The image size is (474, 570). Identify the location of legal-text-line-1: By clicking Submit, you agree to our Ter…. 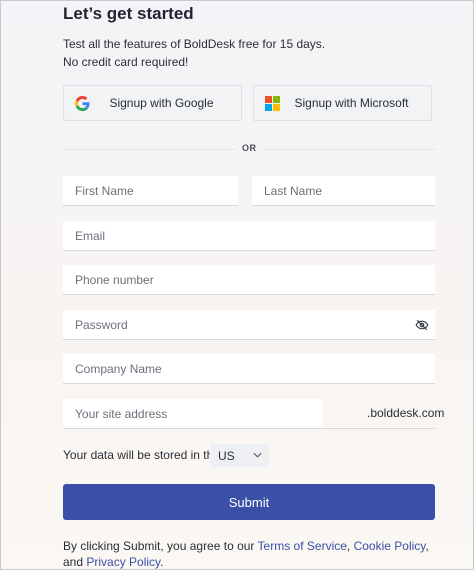
(246, 546).